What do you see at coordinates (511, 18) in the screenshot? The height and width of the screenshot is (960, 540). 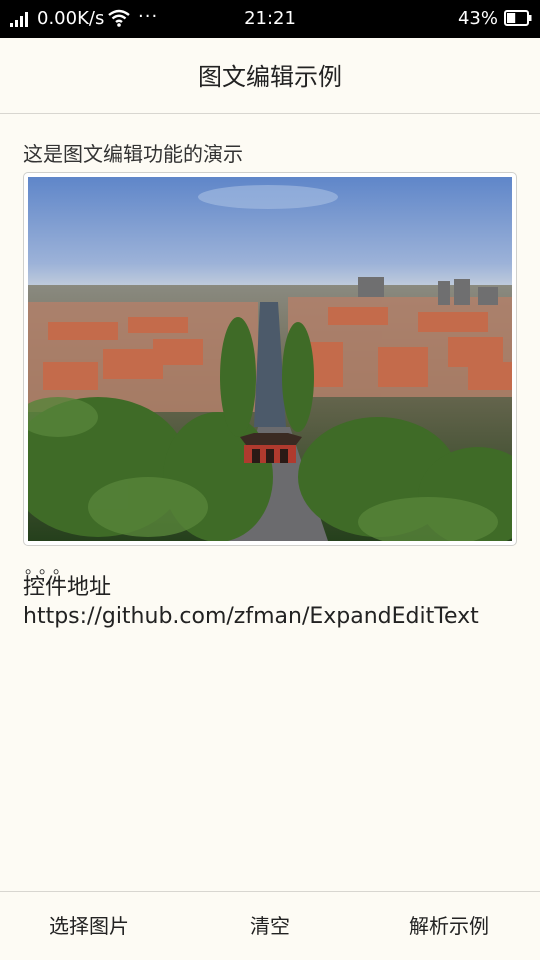 I see `battery-fill` at bounding box center [511, 18].